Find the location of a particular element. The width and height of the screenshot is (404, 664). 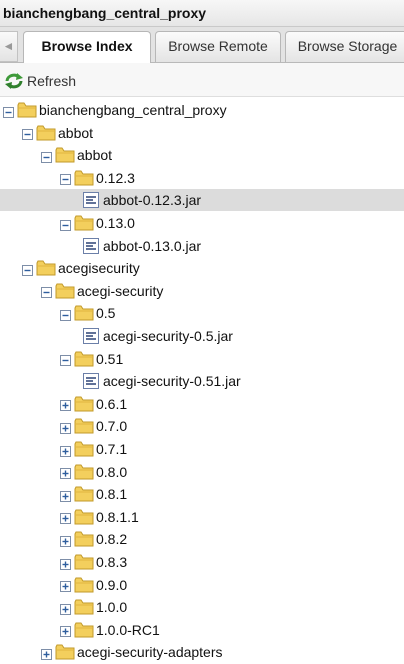

tree-folder-node: 0.51 is located at coordinates (91, 359).